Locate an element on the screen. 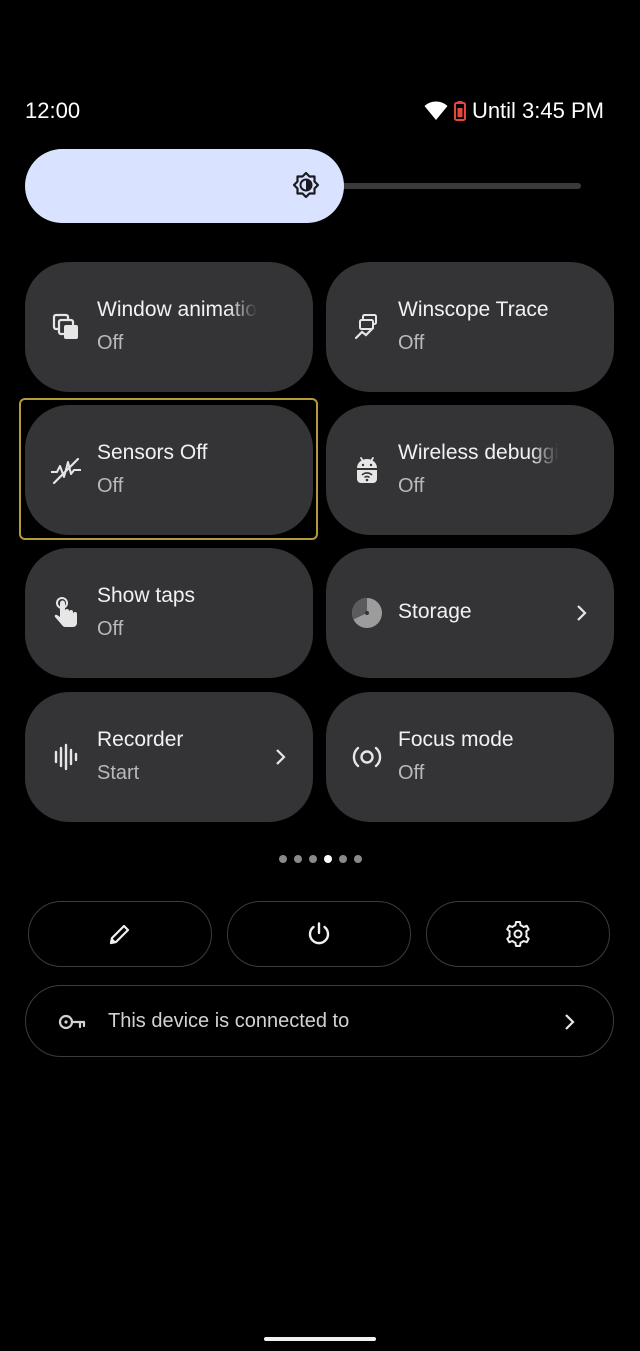 Image resolution: width=640 pixels, height=1351 pixels. gear-icon is located at coordinates (518, 934).